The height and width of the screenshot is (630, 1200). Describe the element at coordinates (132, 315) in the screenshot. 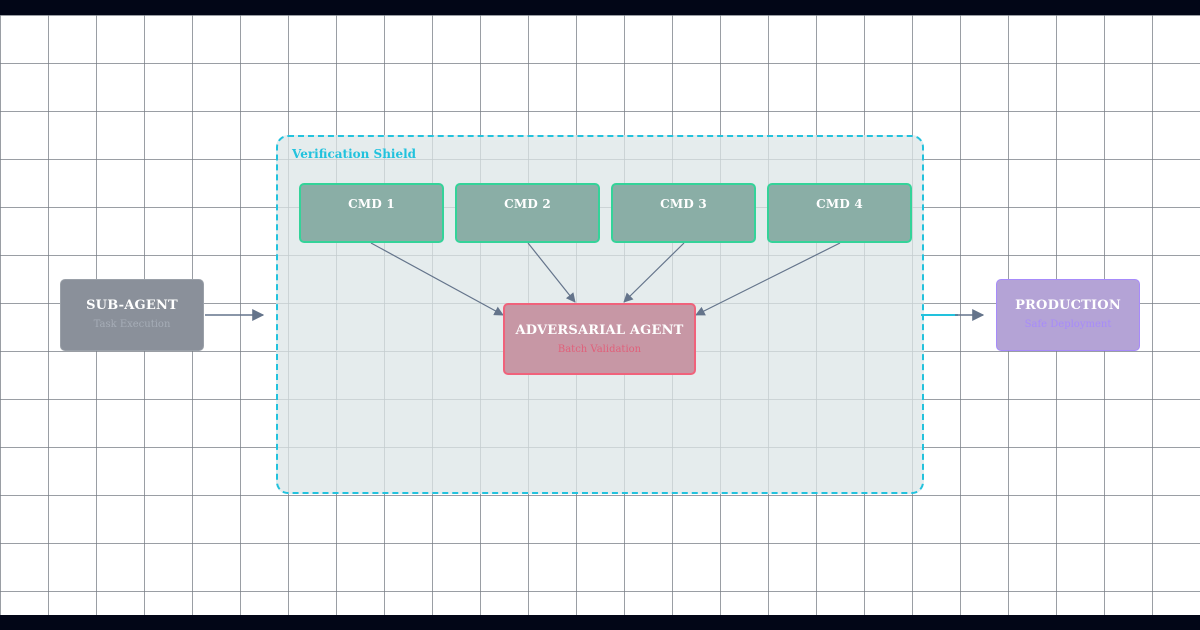

I see `sub-agent-node: SUB-AGENT Task Execution` at that location.